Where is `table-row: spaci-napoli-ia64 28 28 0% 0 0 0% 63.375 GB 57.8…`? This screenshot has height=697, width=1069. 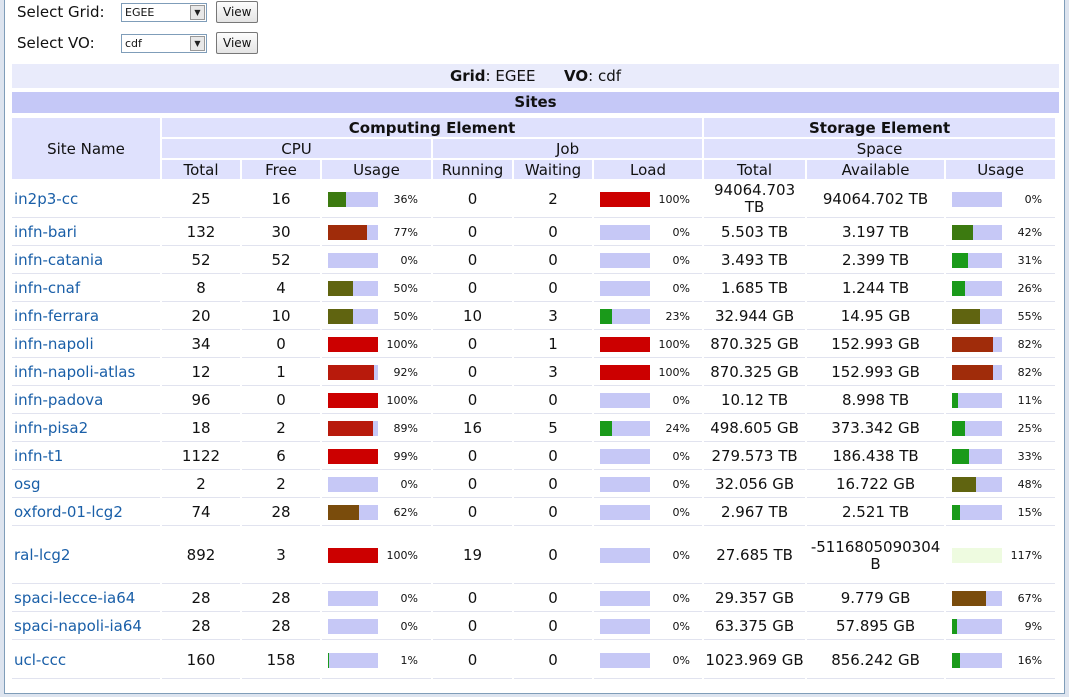 table-row: spaci-napoli-ia64 28 28 0% 0 0 0% 63.375 GB 57.8… is located at coordinates (534, 627).